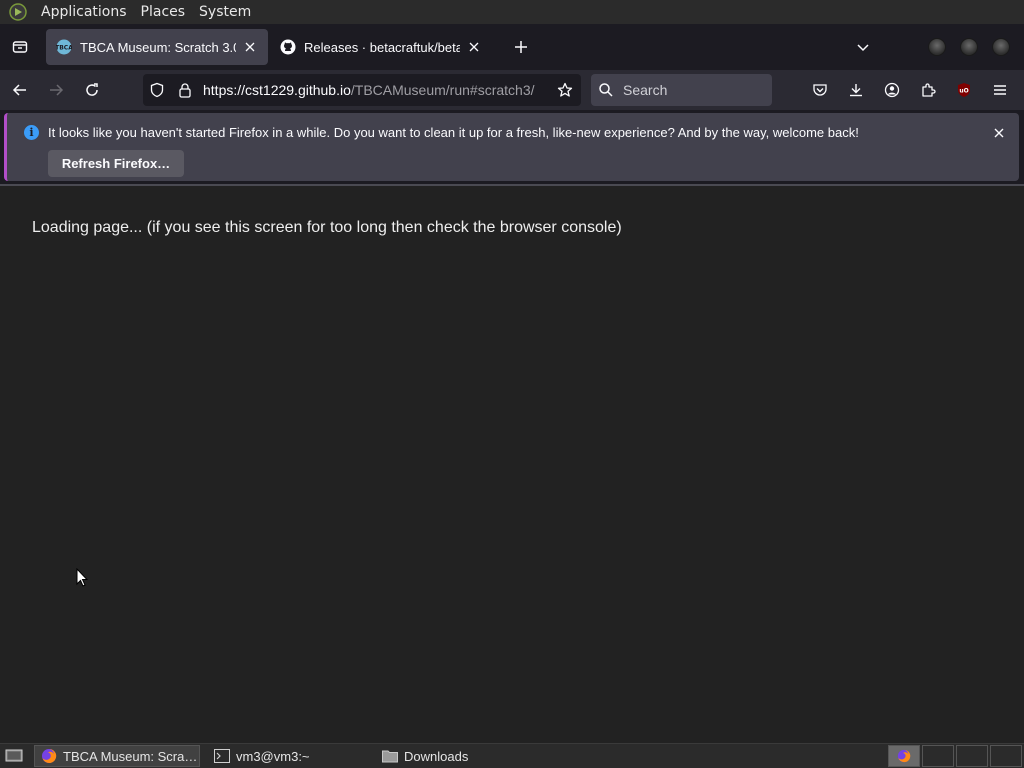  I want to click on hamburger-menu-icon, so click(1000, 90).